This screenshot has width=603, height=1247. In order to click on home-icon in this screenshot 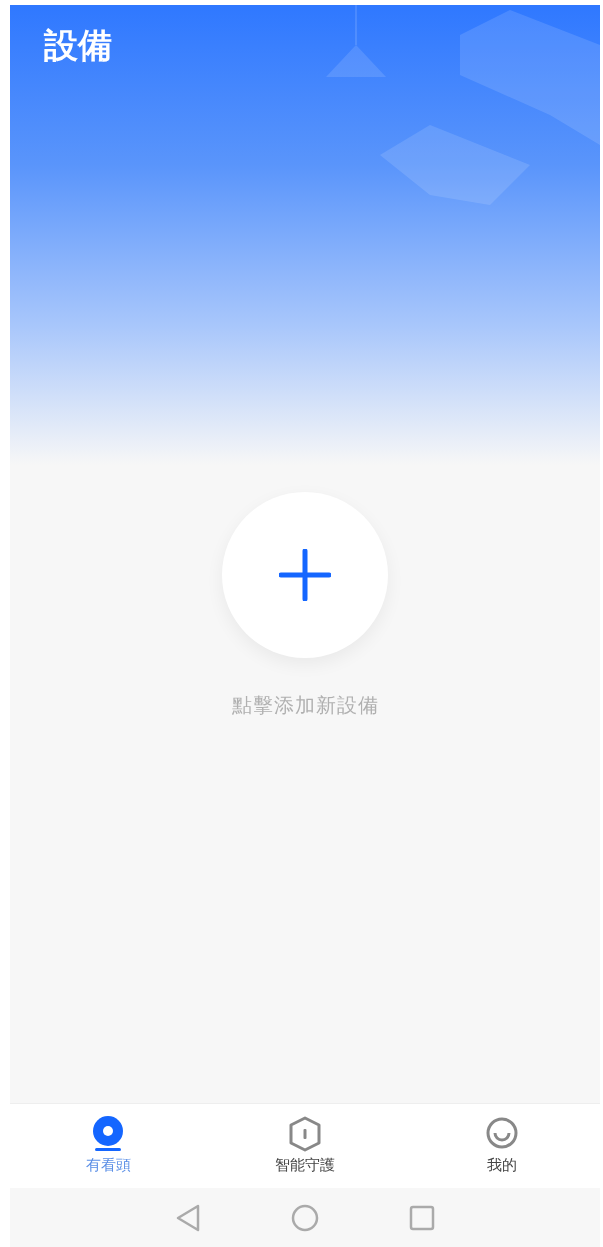, I will do `click(305, 1217)`.